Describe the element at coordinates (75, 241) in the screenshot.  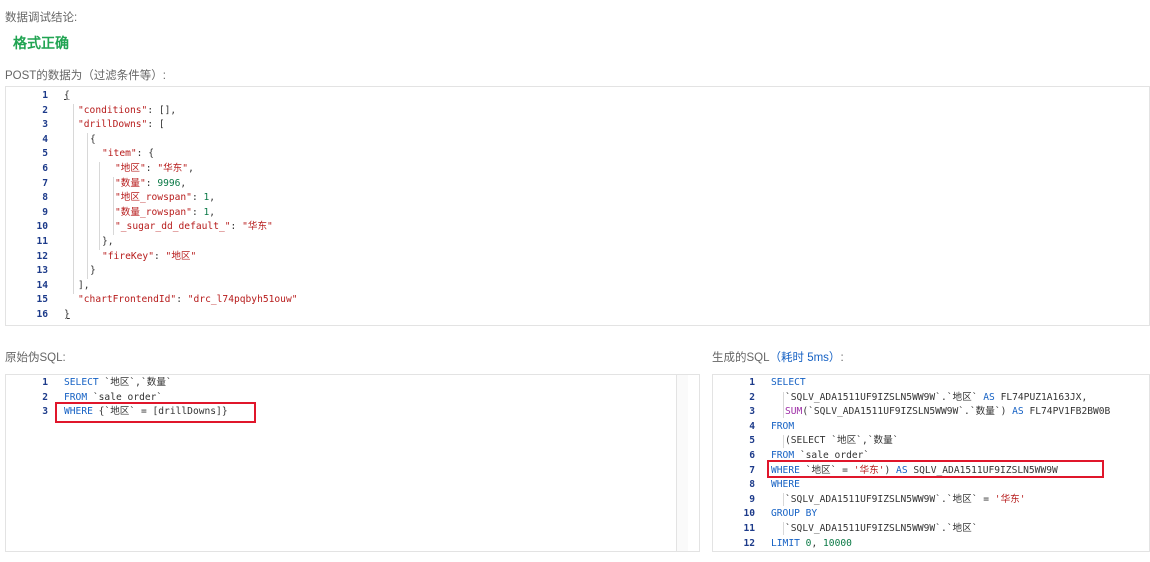
I see `code-line: 11},` at that location.